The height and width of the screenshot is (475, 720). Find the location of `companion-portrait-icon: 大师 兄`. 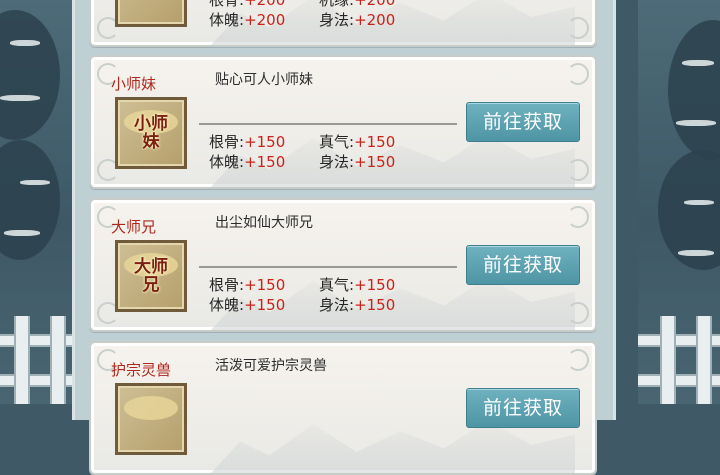

companion-portrait-icon: 大师 兄 is located at coordinates (151, 276).